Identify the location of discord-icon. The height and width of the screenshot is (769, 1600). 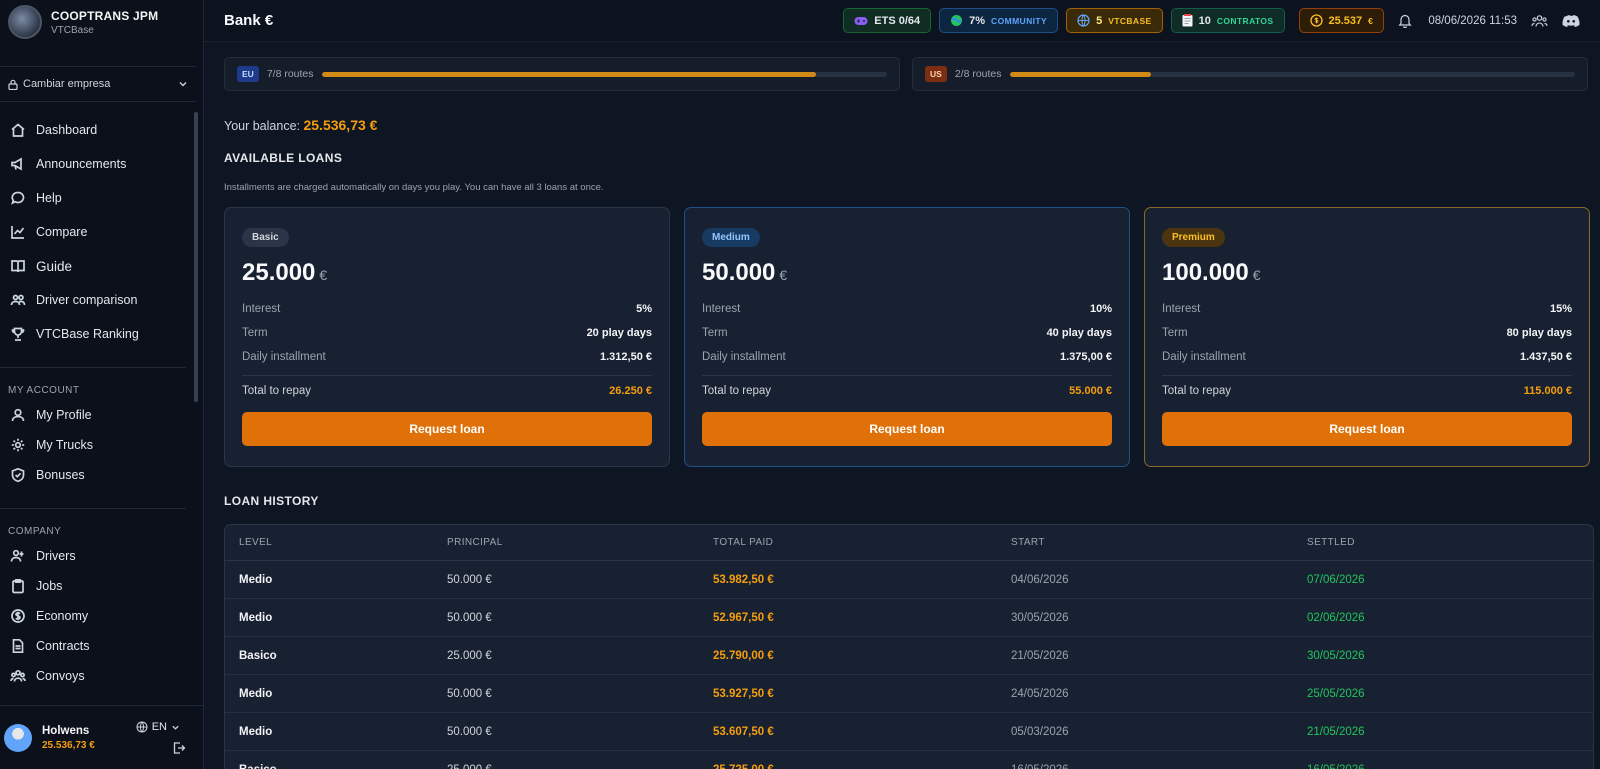
(1571, 21).